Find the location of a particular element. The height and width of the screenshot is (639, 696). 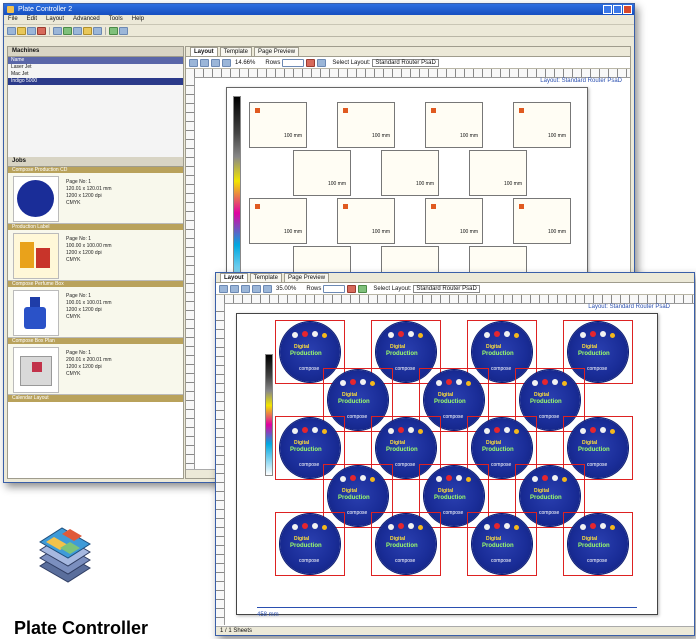

product-name: Plate Controller is located at coordinates (81, 628).